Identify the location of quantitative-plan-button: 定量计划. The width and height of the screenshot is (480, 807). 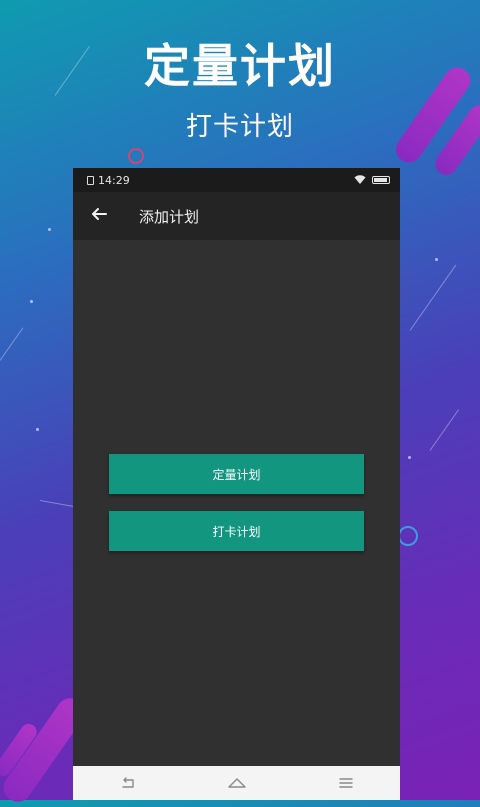
(236, 474).